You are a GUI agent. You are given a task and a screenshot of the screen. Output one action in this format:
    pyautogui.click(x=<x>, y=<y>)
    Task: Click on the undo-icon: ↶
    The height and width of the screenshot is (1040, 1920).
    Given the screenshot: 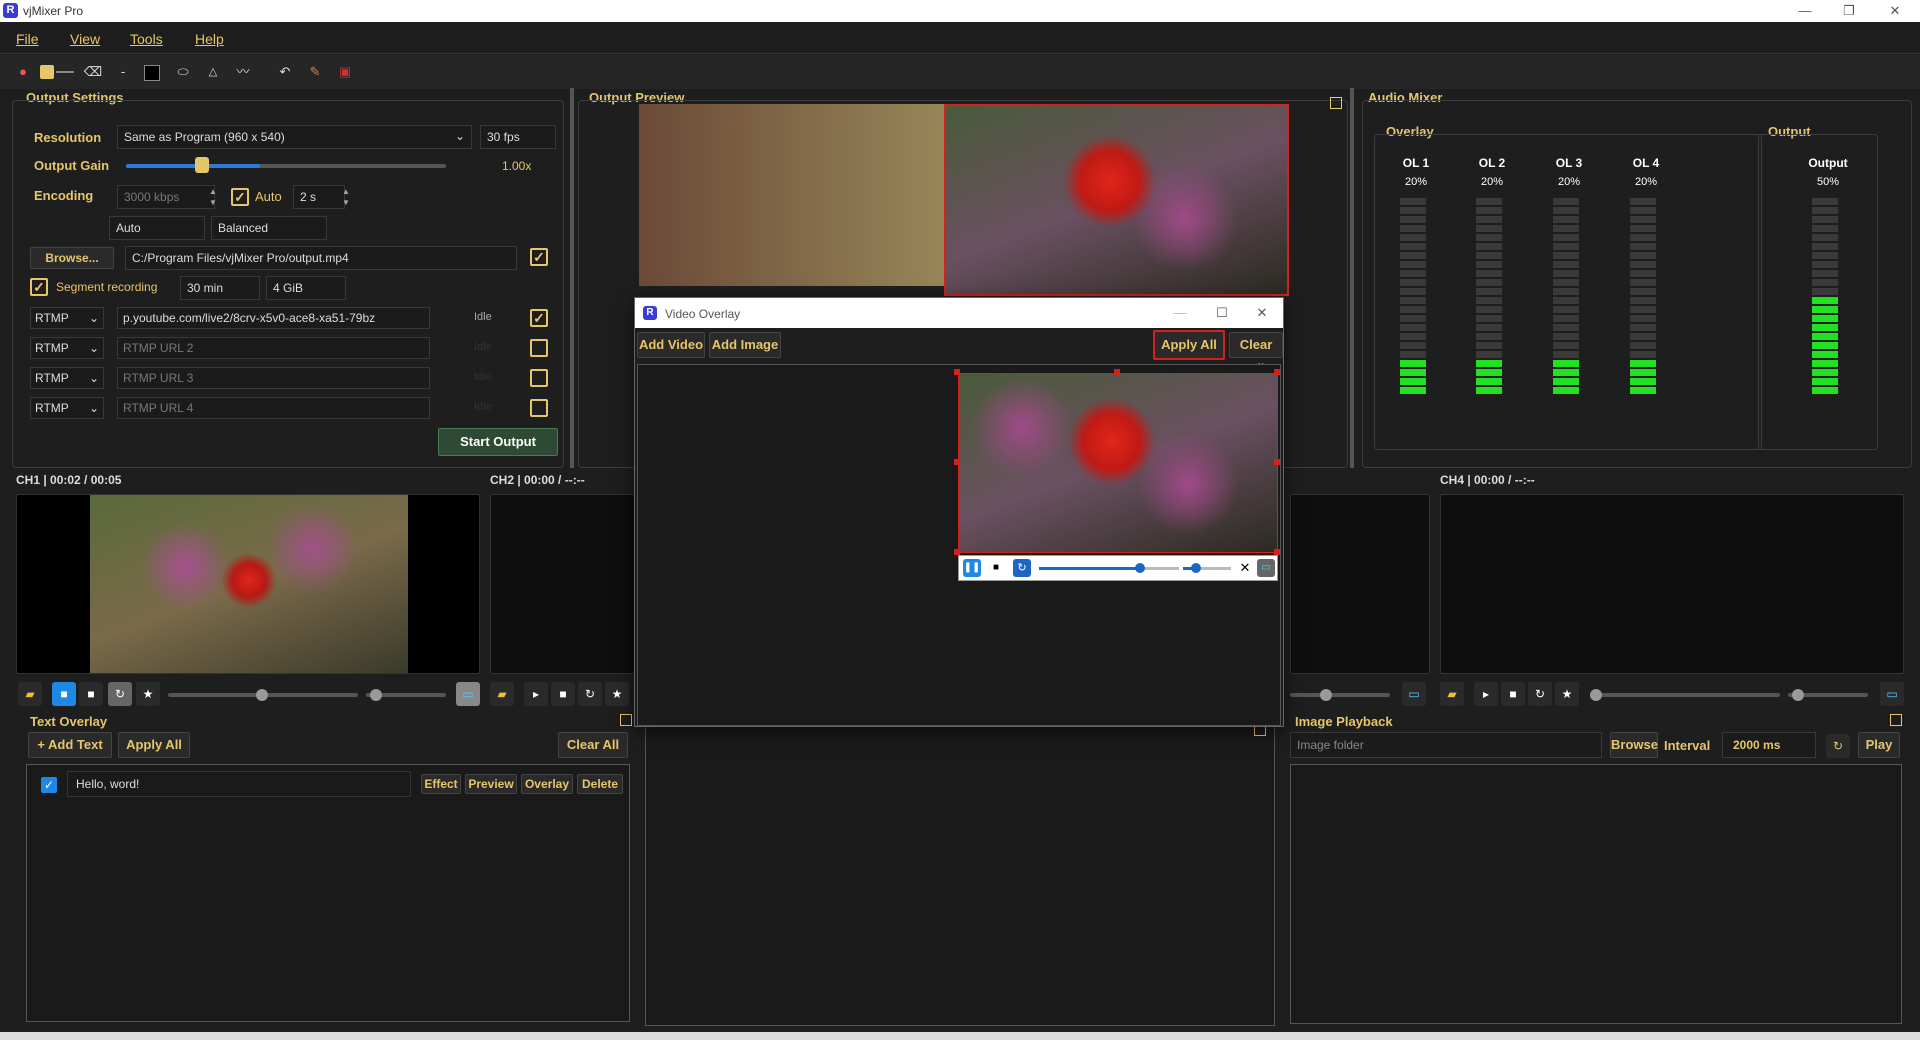 What is the action you would take?
    pyautogui.click(x=285, y=72)
    